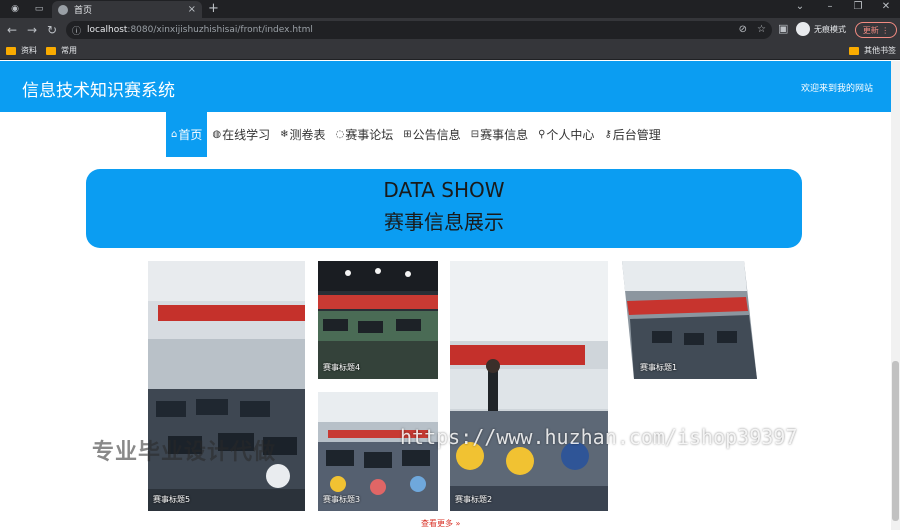 The image size is (900, 530). Describe the element at coordinates (858, 6) in the screenshot. I see `restore-button: ❐` at that location.